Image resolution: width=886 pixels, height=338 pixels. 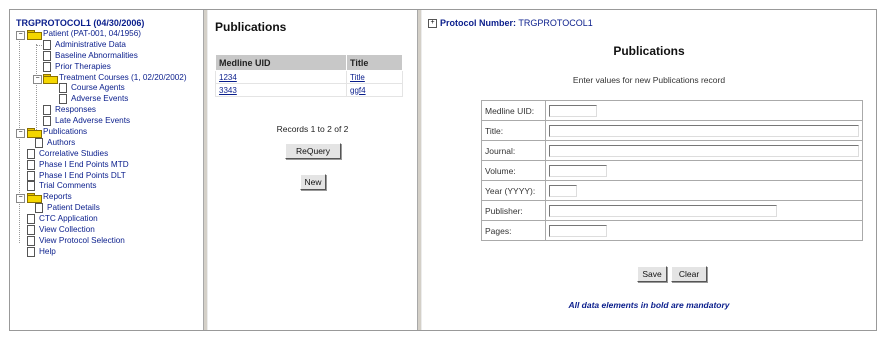 I want to click on protocol-header: + Protocol Number: TRGPROTOCOL1, so click(x=510, y=23).